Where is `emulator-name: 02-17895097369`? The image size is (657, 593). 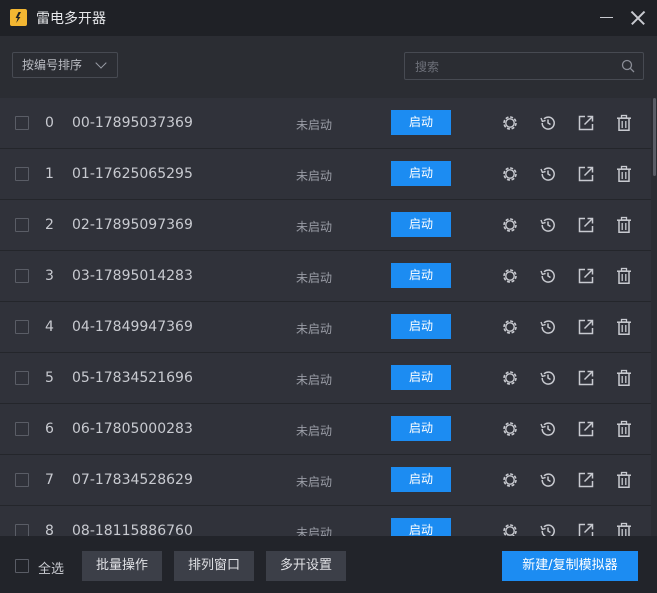
emulator-name: 02-17895097369 is located at coordinates (132, 225).